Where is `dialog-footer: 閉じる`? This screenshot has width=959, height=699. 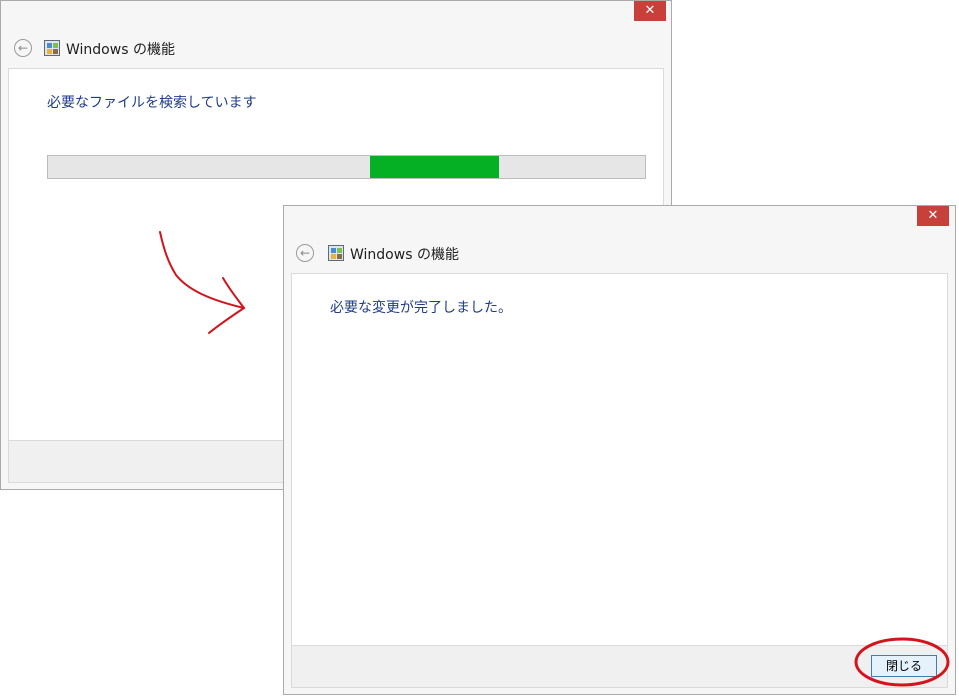 dialog-footer: 閉じる is located at coordinates (619, 667).